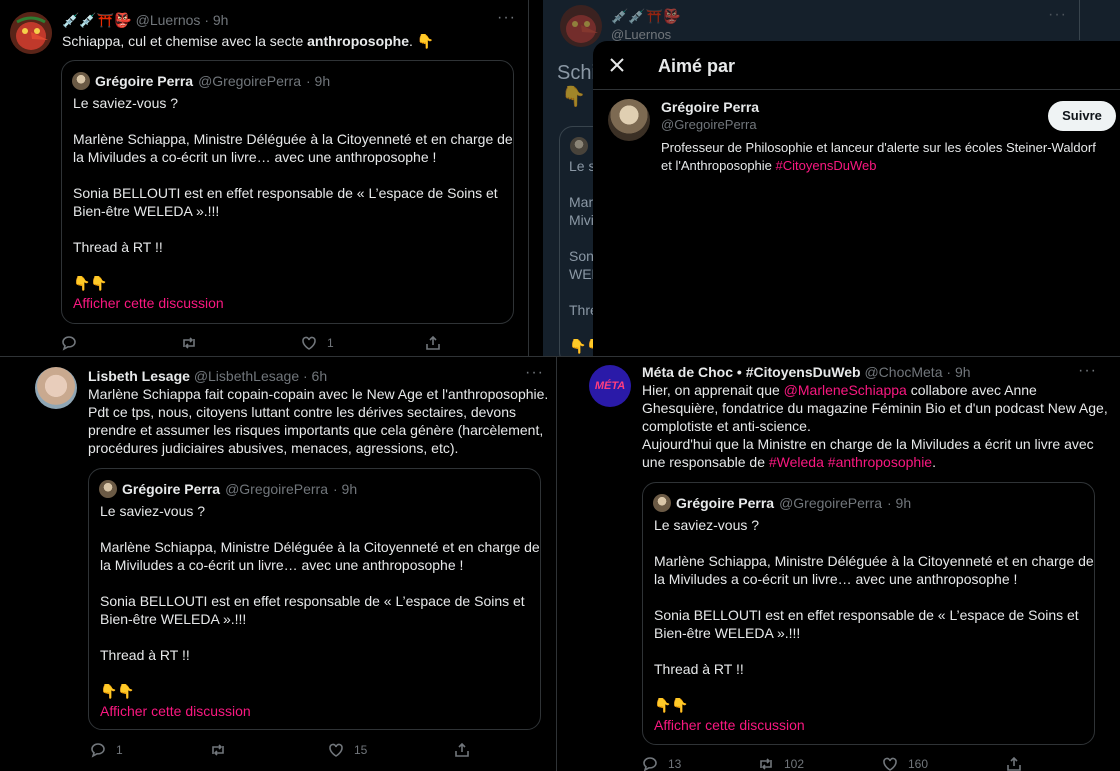 This screenshot has height=771, width=1120. What do you see at coordinates (944, 763) in the screenshot?
I see `like-button: 160` at bounding box center [944, 763].